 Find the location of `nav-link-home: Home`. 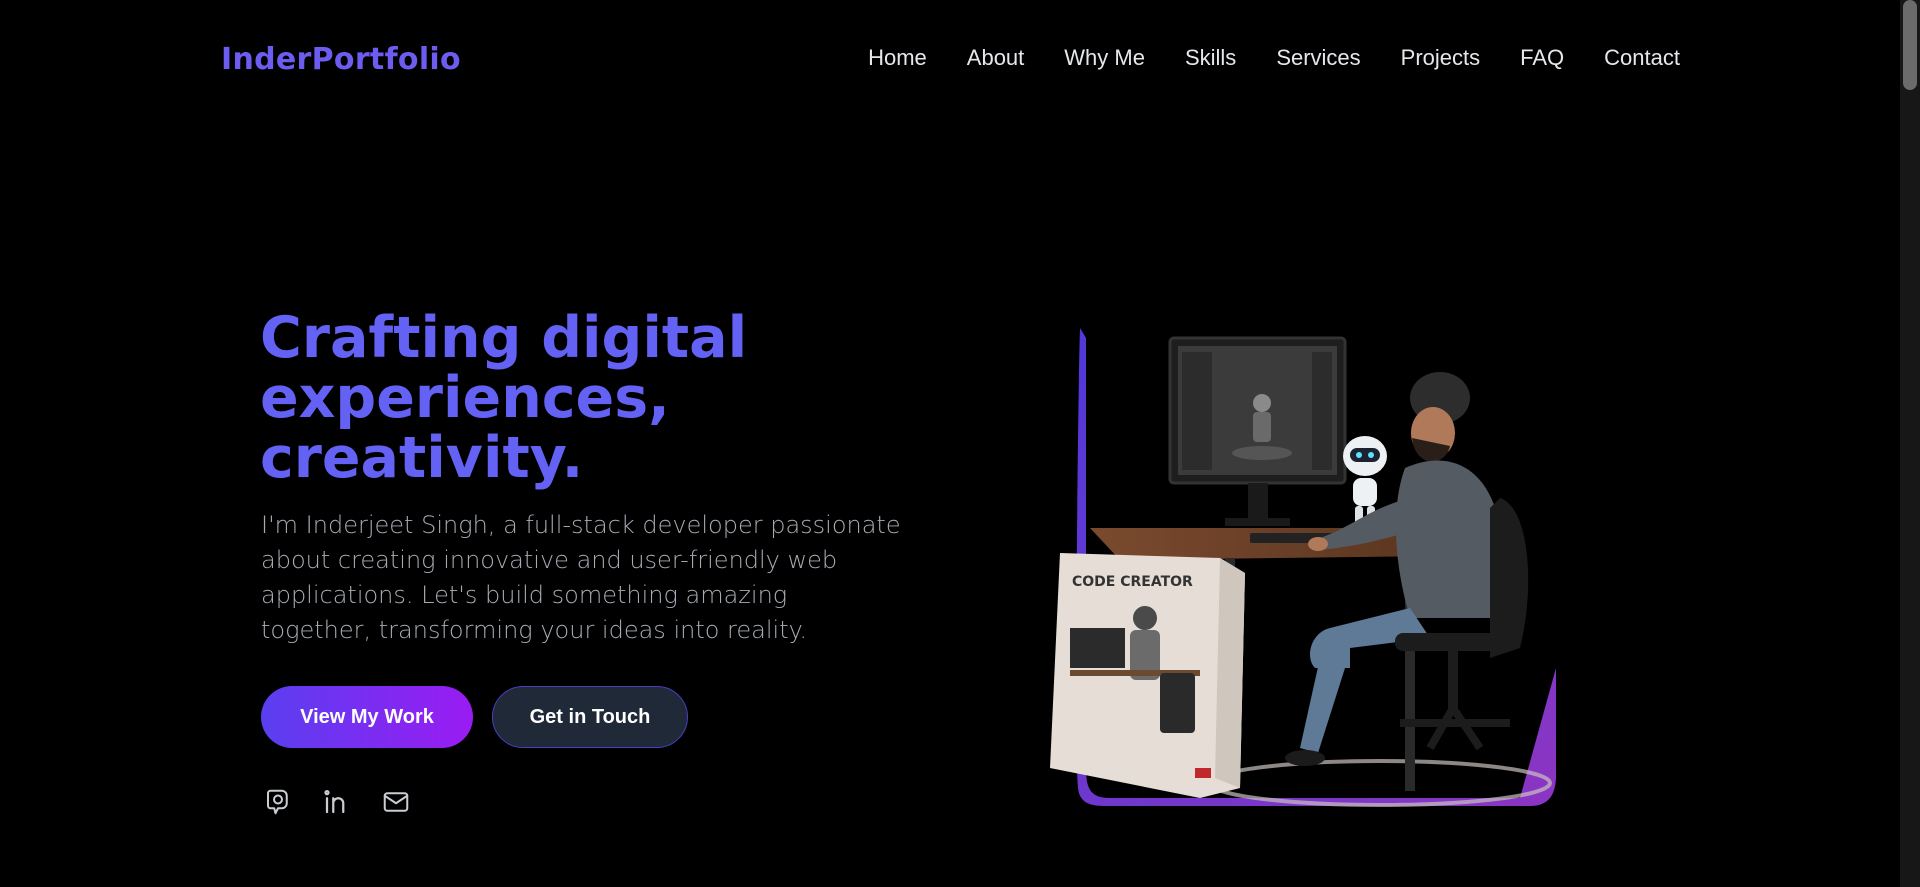

nav-link-home: Home is located at coordinates (897, 58).